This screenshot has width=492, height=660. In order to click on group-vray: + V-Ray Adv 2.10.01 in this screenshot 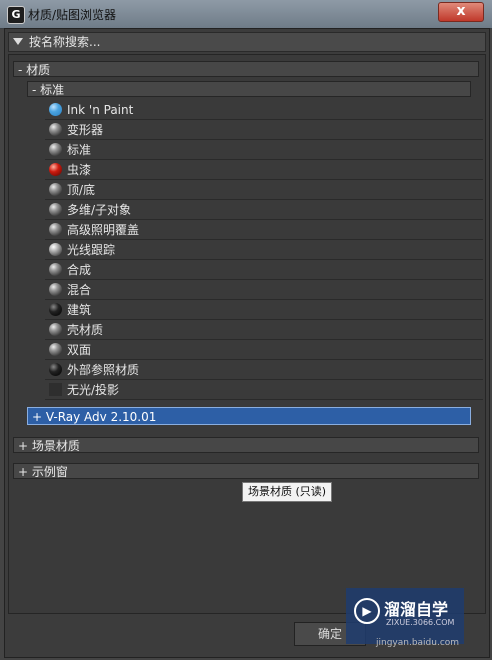, I will do `click(249, 416)`.